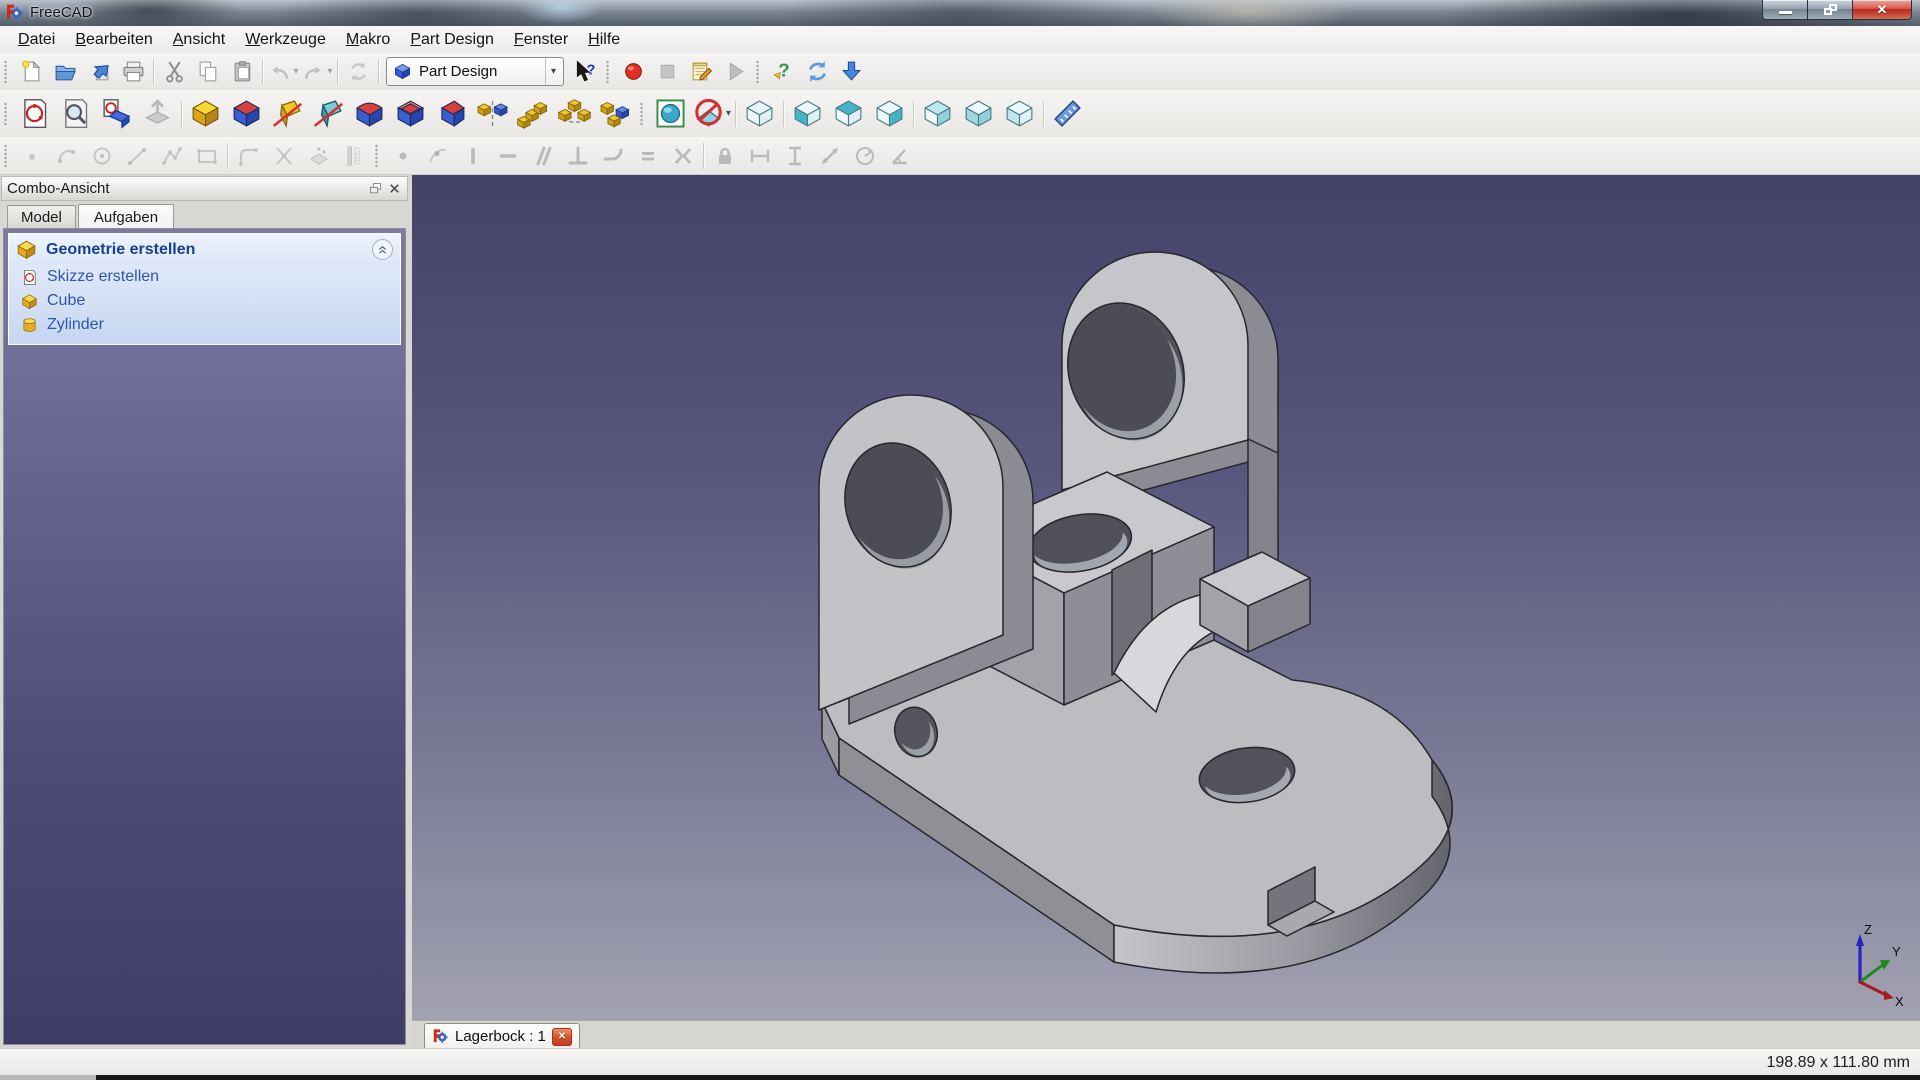 Image resolution: width=1920 pixels, height=1080 pixels. What do you see at coordinates (452, 40) in the screenshot?
I see `menu-part-design: Part Design` at bounding box center [452, 40].